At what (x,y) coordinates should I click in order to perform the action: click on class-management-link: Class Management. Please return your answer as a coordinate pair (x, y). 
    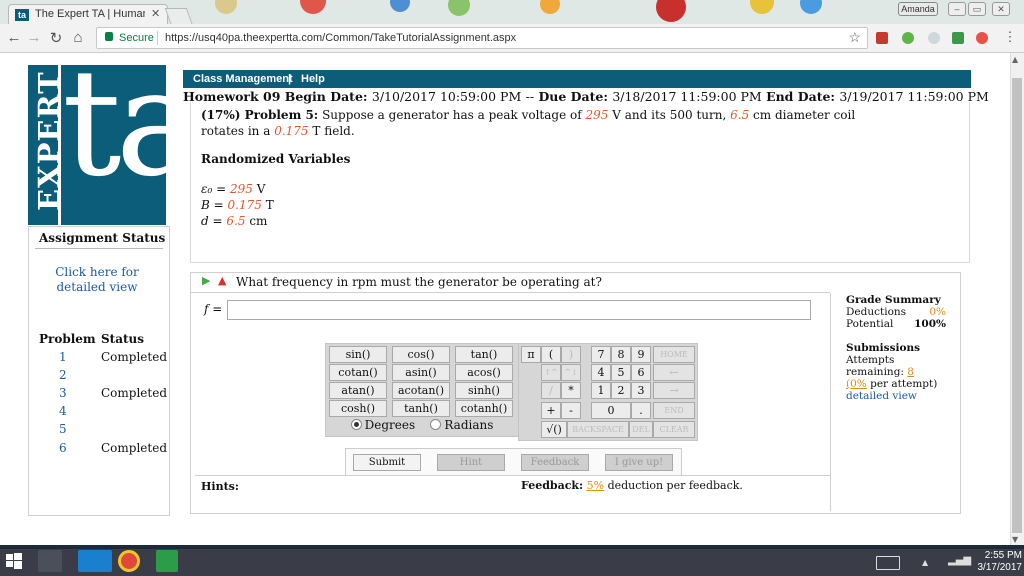
    Looking at the image, I should click on (243, 79).